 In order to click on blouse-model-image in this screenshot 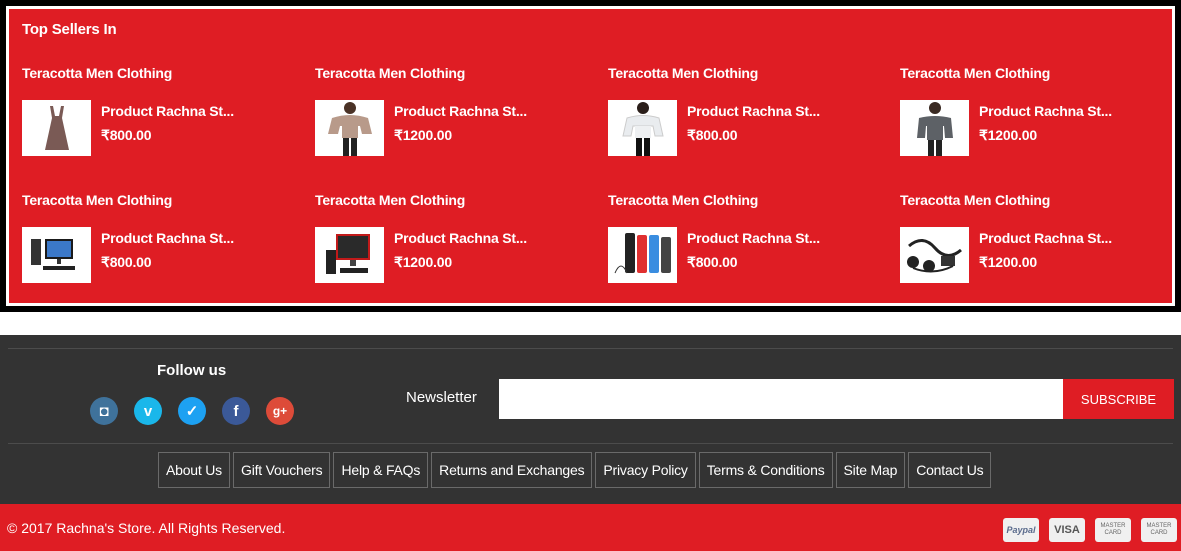, I will do `click(349, 128)`.